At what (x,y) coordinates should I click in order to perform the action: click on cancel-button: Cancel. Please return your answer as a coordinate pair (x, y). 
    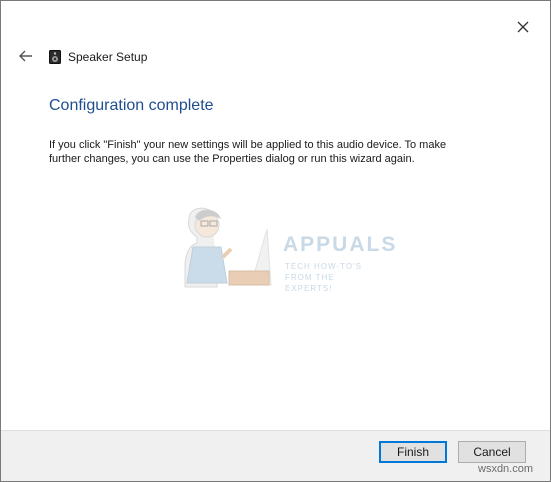
    Looking at the image, I should click on (492, 452).